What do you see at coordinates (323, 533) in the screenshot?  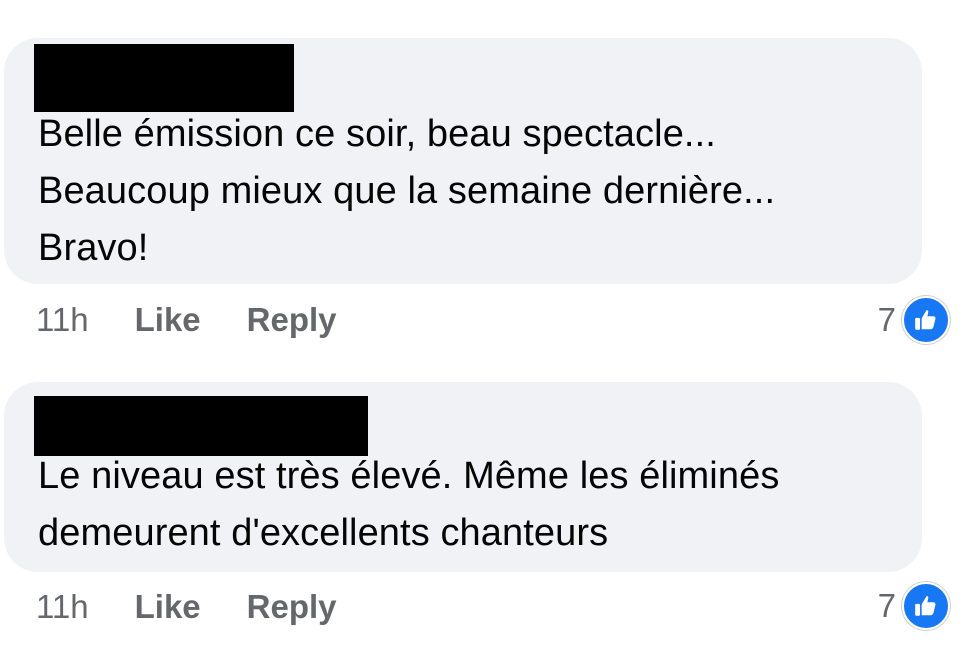 I see `comment-text-line: demeurent d'excellents chanteurs` at bounding box center [323, 533].